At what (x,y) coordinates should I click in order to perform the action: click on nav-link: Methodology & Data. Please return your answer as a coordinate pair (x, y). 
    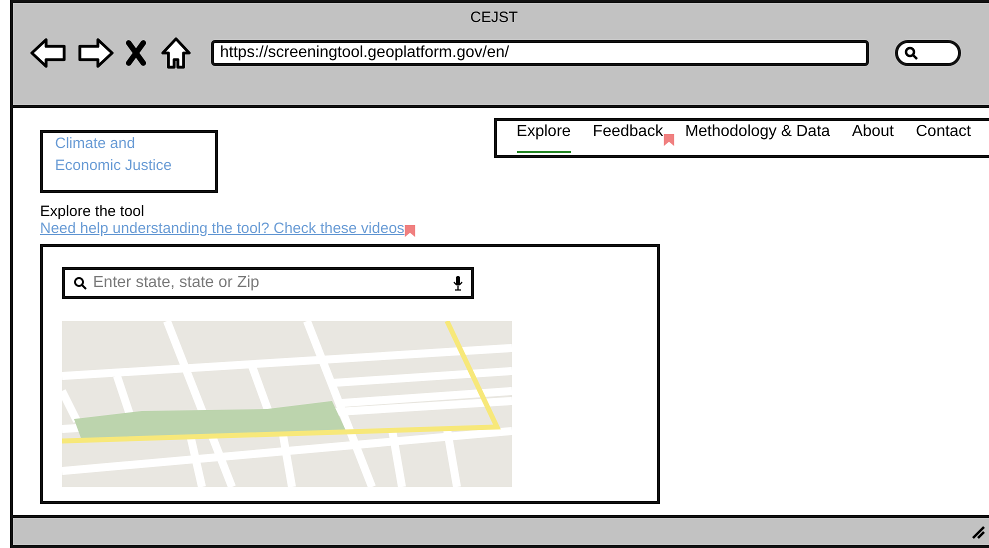
    Looking at the image, I should click on (757, 138).